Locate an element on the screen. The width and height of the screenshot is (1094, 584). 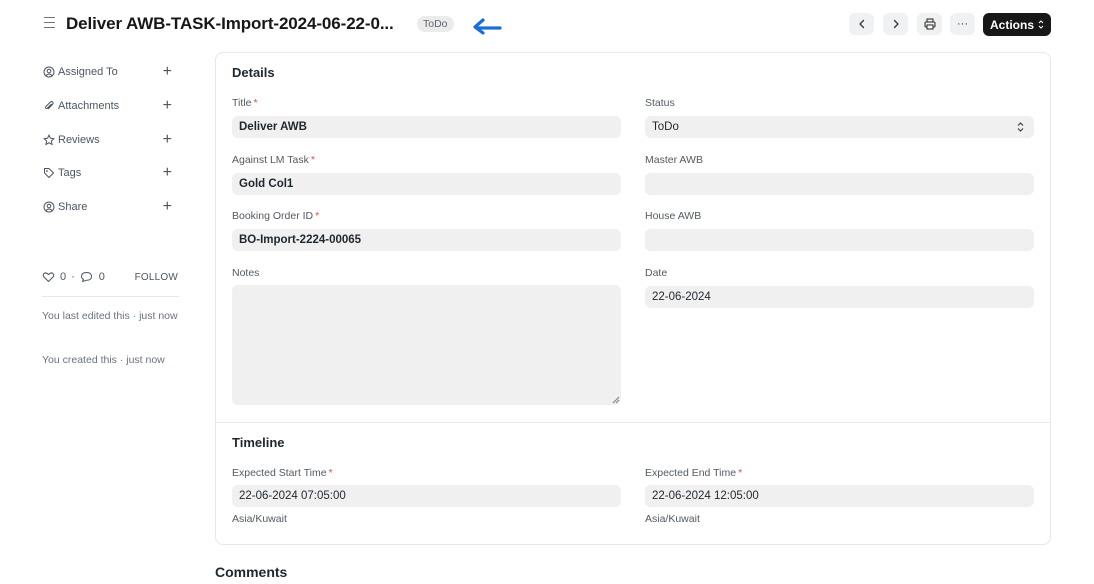
start-timezone: Asia/Kuwait is located at coordinates (259, 519).